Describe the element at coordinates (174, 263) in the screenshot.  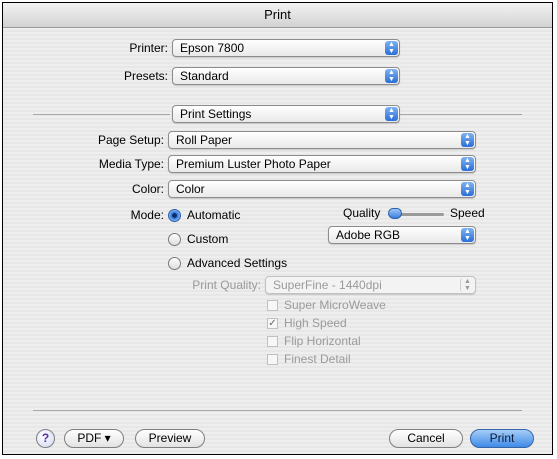
I see `mode-advanced-radio` at that location.